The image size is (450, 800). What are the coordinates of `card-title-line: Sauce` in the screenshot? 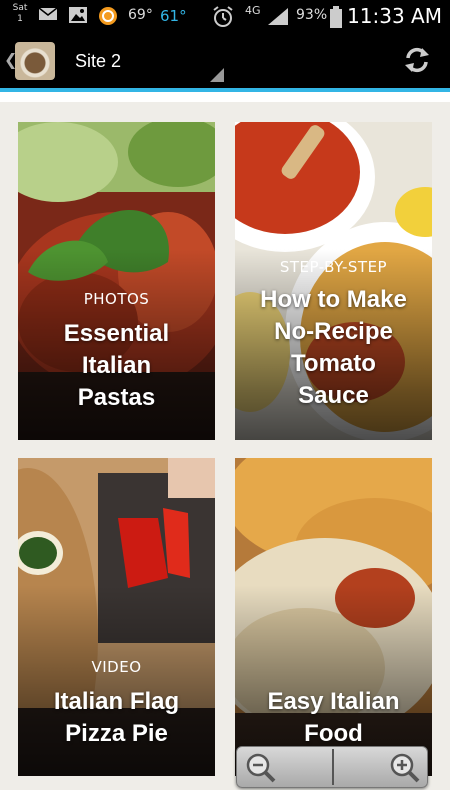 It's located at (333, 395).